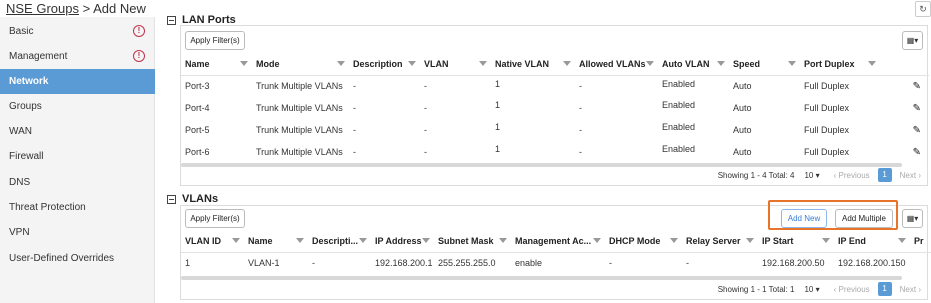 The image size is (931, 303). I want to click on column-header: Relay Server, so click(720, 242).